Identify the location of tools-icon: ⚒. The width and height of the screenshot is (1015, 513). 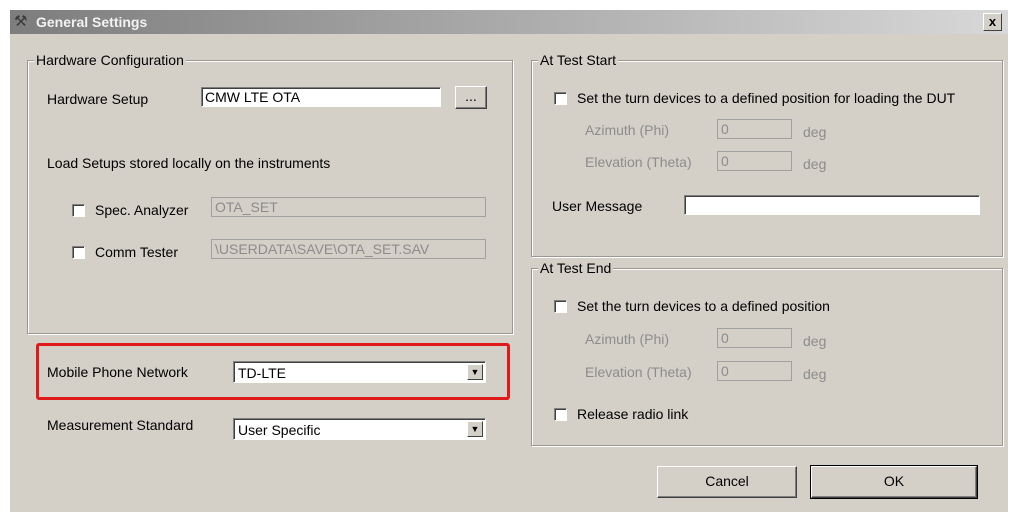
(21, 21).